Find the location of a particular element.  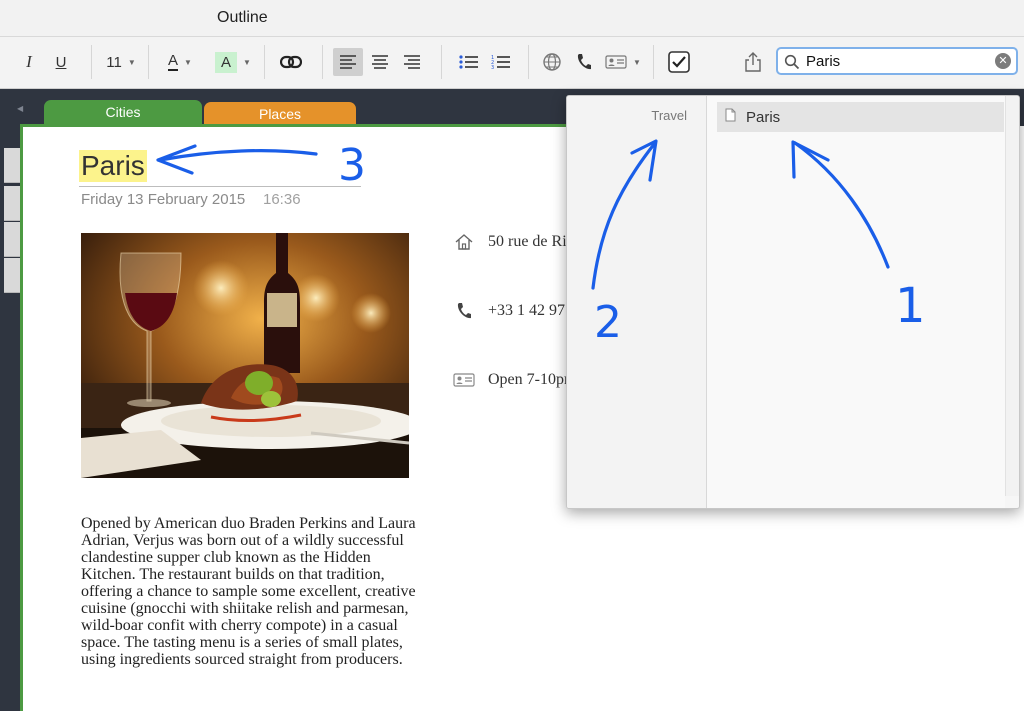

font-size-select: 11 ▼ is located at coordinates (121, 62).